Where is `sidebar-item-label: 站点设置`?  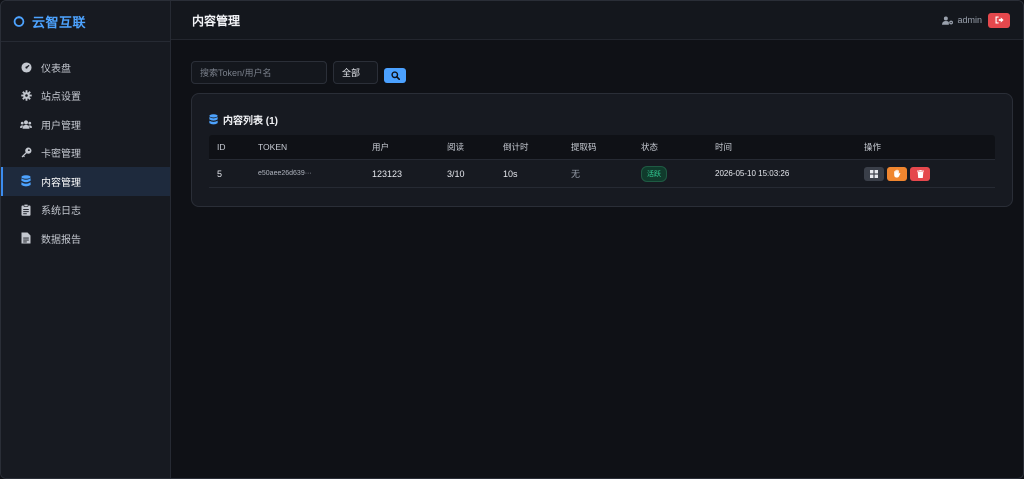
sidebar-item-label: 站点设置 is located at coordinates (61, 98).